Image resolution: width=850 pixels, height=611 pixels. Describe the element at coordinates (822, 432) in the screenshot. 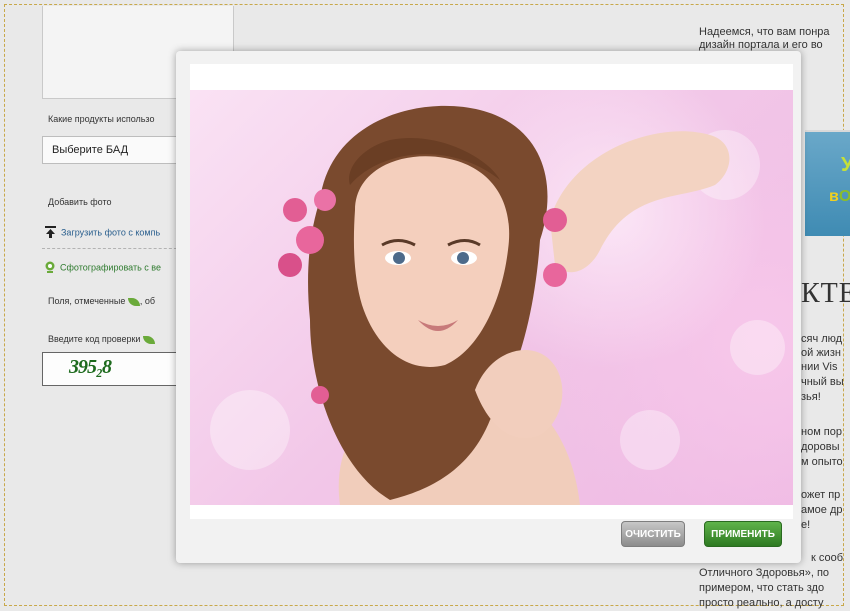

I see `para-fragment: ном пор` at that location.